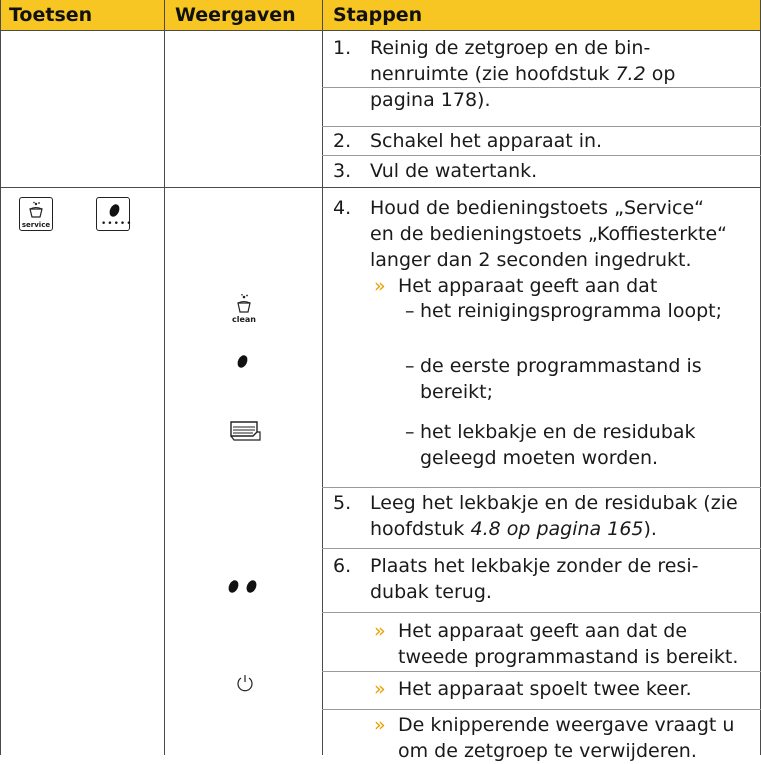  I want to click on sub-text: het reinigingsprogramma loopt;, so click(571, 311).